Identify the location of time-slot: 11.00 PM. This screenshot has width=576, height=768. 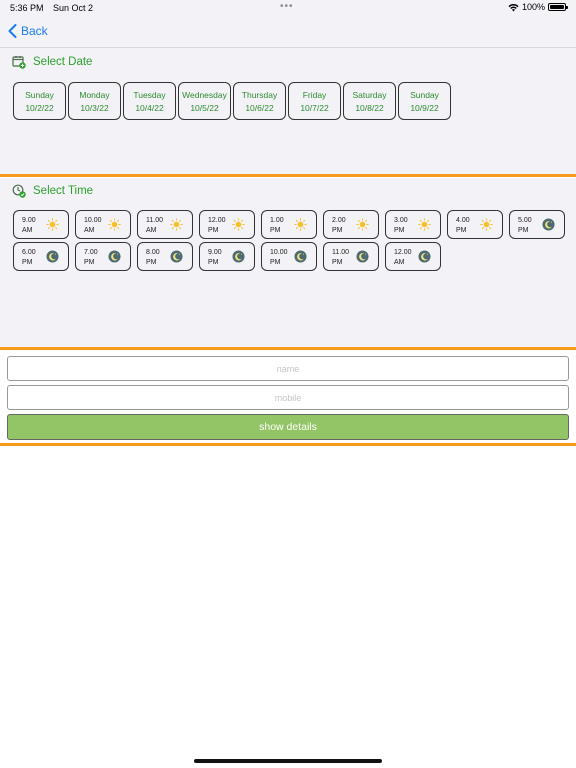
(351, 256).